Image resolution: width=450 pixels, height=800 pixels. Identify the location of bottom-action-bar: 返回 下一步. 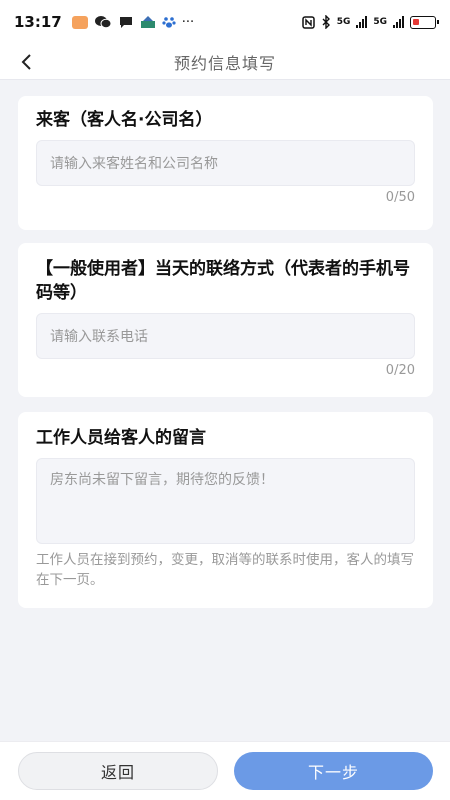
(225, 770).